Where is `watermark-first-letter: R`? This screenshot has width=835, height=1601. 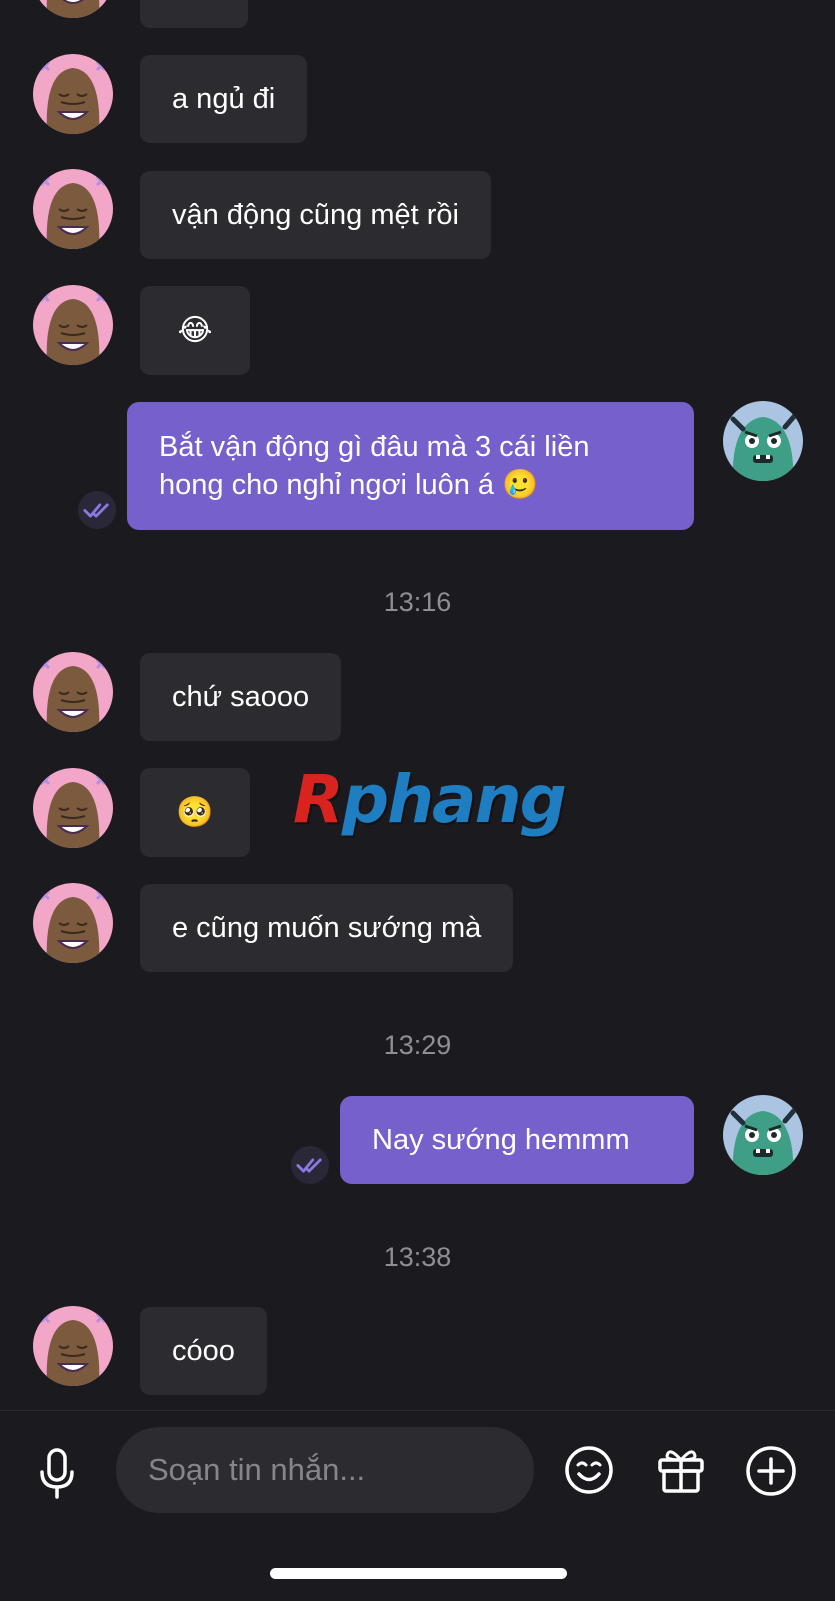 watermark-first-letter: R is located at coordinates (318, 799).